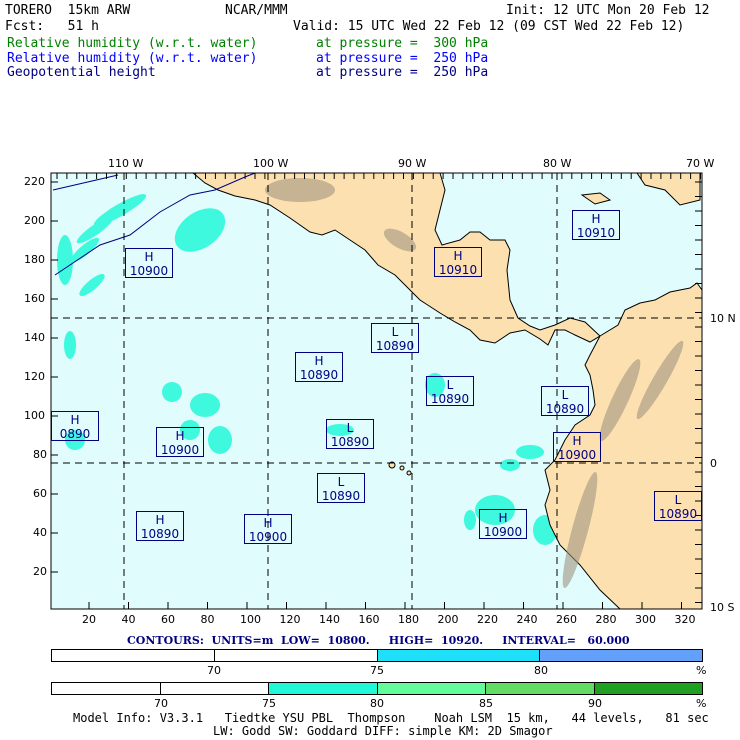 This screenshot has height=740, width=740. What do you see at coordinates (527, 619) in the screenshot?
I see `x-tick-label: 240` at bounding box center [527, 619].